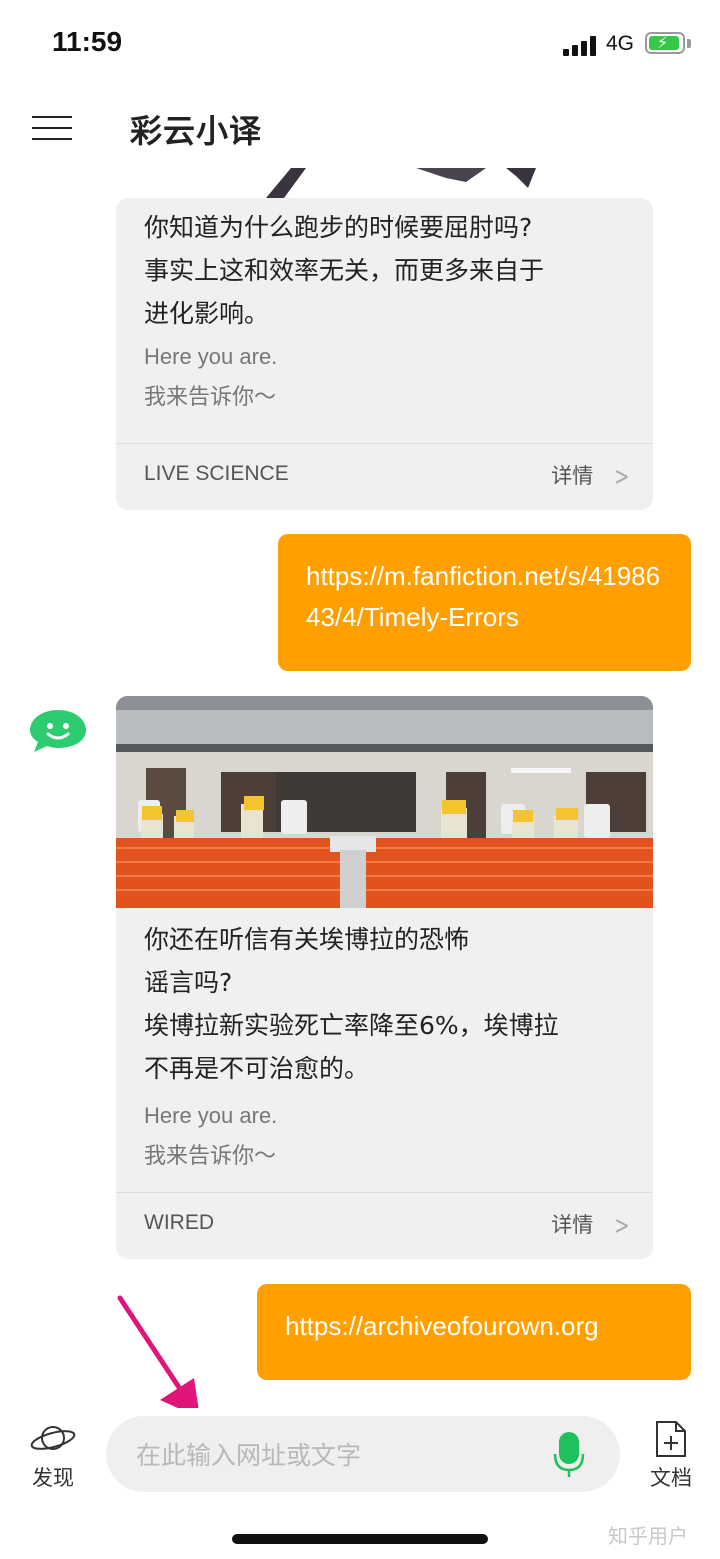 The image size is (720, 1559). Describe the element at coordinates (344, 270) in the screenshot. I see `card-title: 你知道为什么跑步的时候要屈肘吗? 事实上这和效率无关，而更多来自于 进化影响。` at that location.